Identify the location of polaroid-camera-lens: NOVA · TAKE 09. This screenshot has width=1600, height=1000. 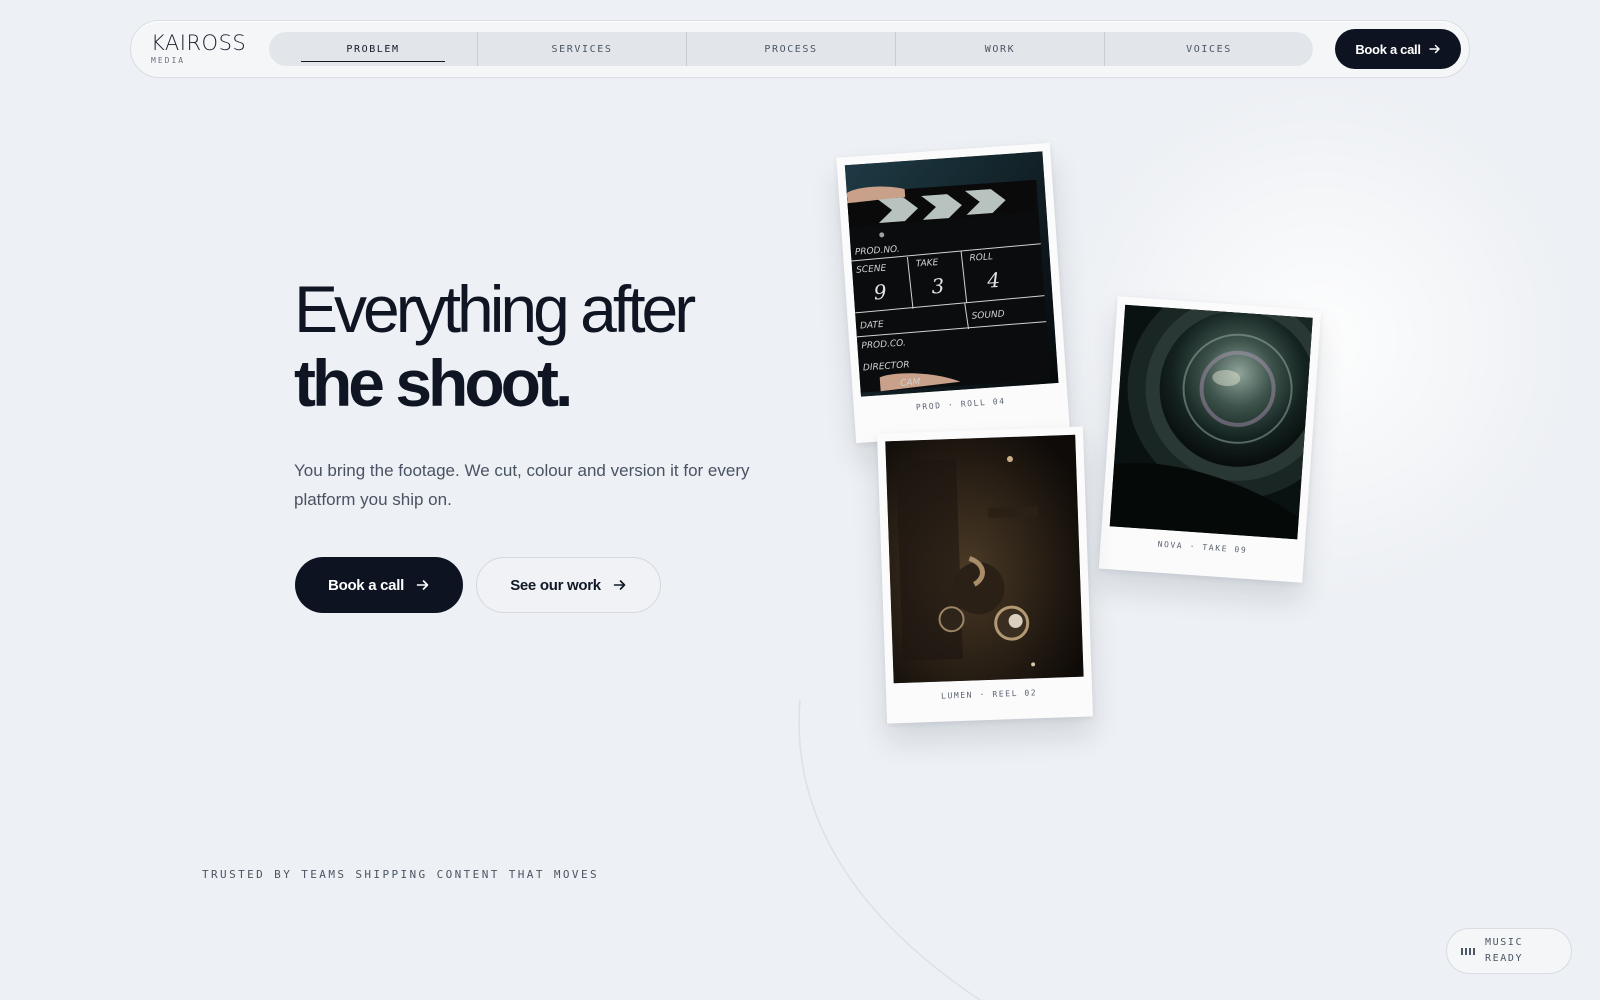
(1210, 439).